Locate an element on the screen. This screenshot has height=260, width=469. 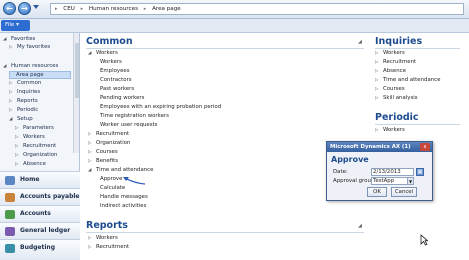
periodic-section-title: Periodic is located at coordinates (397, 117).